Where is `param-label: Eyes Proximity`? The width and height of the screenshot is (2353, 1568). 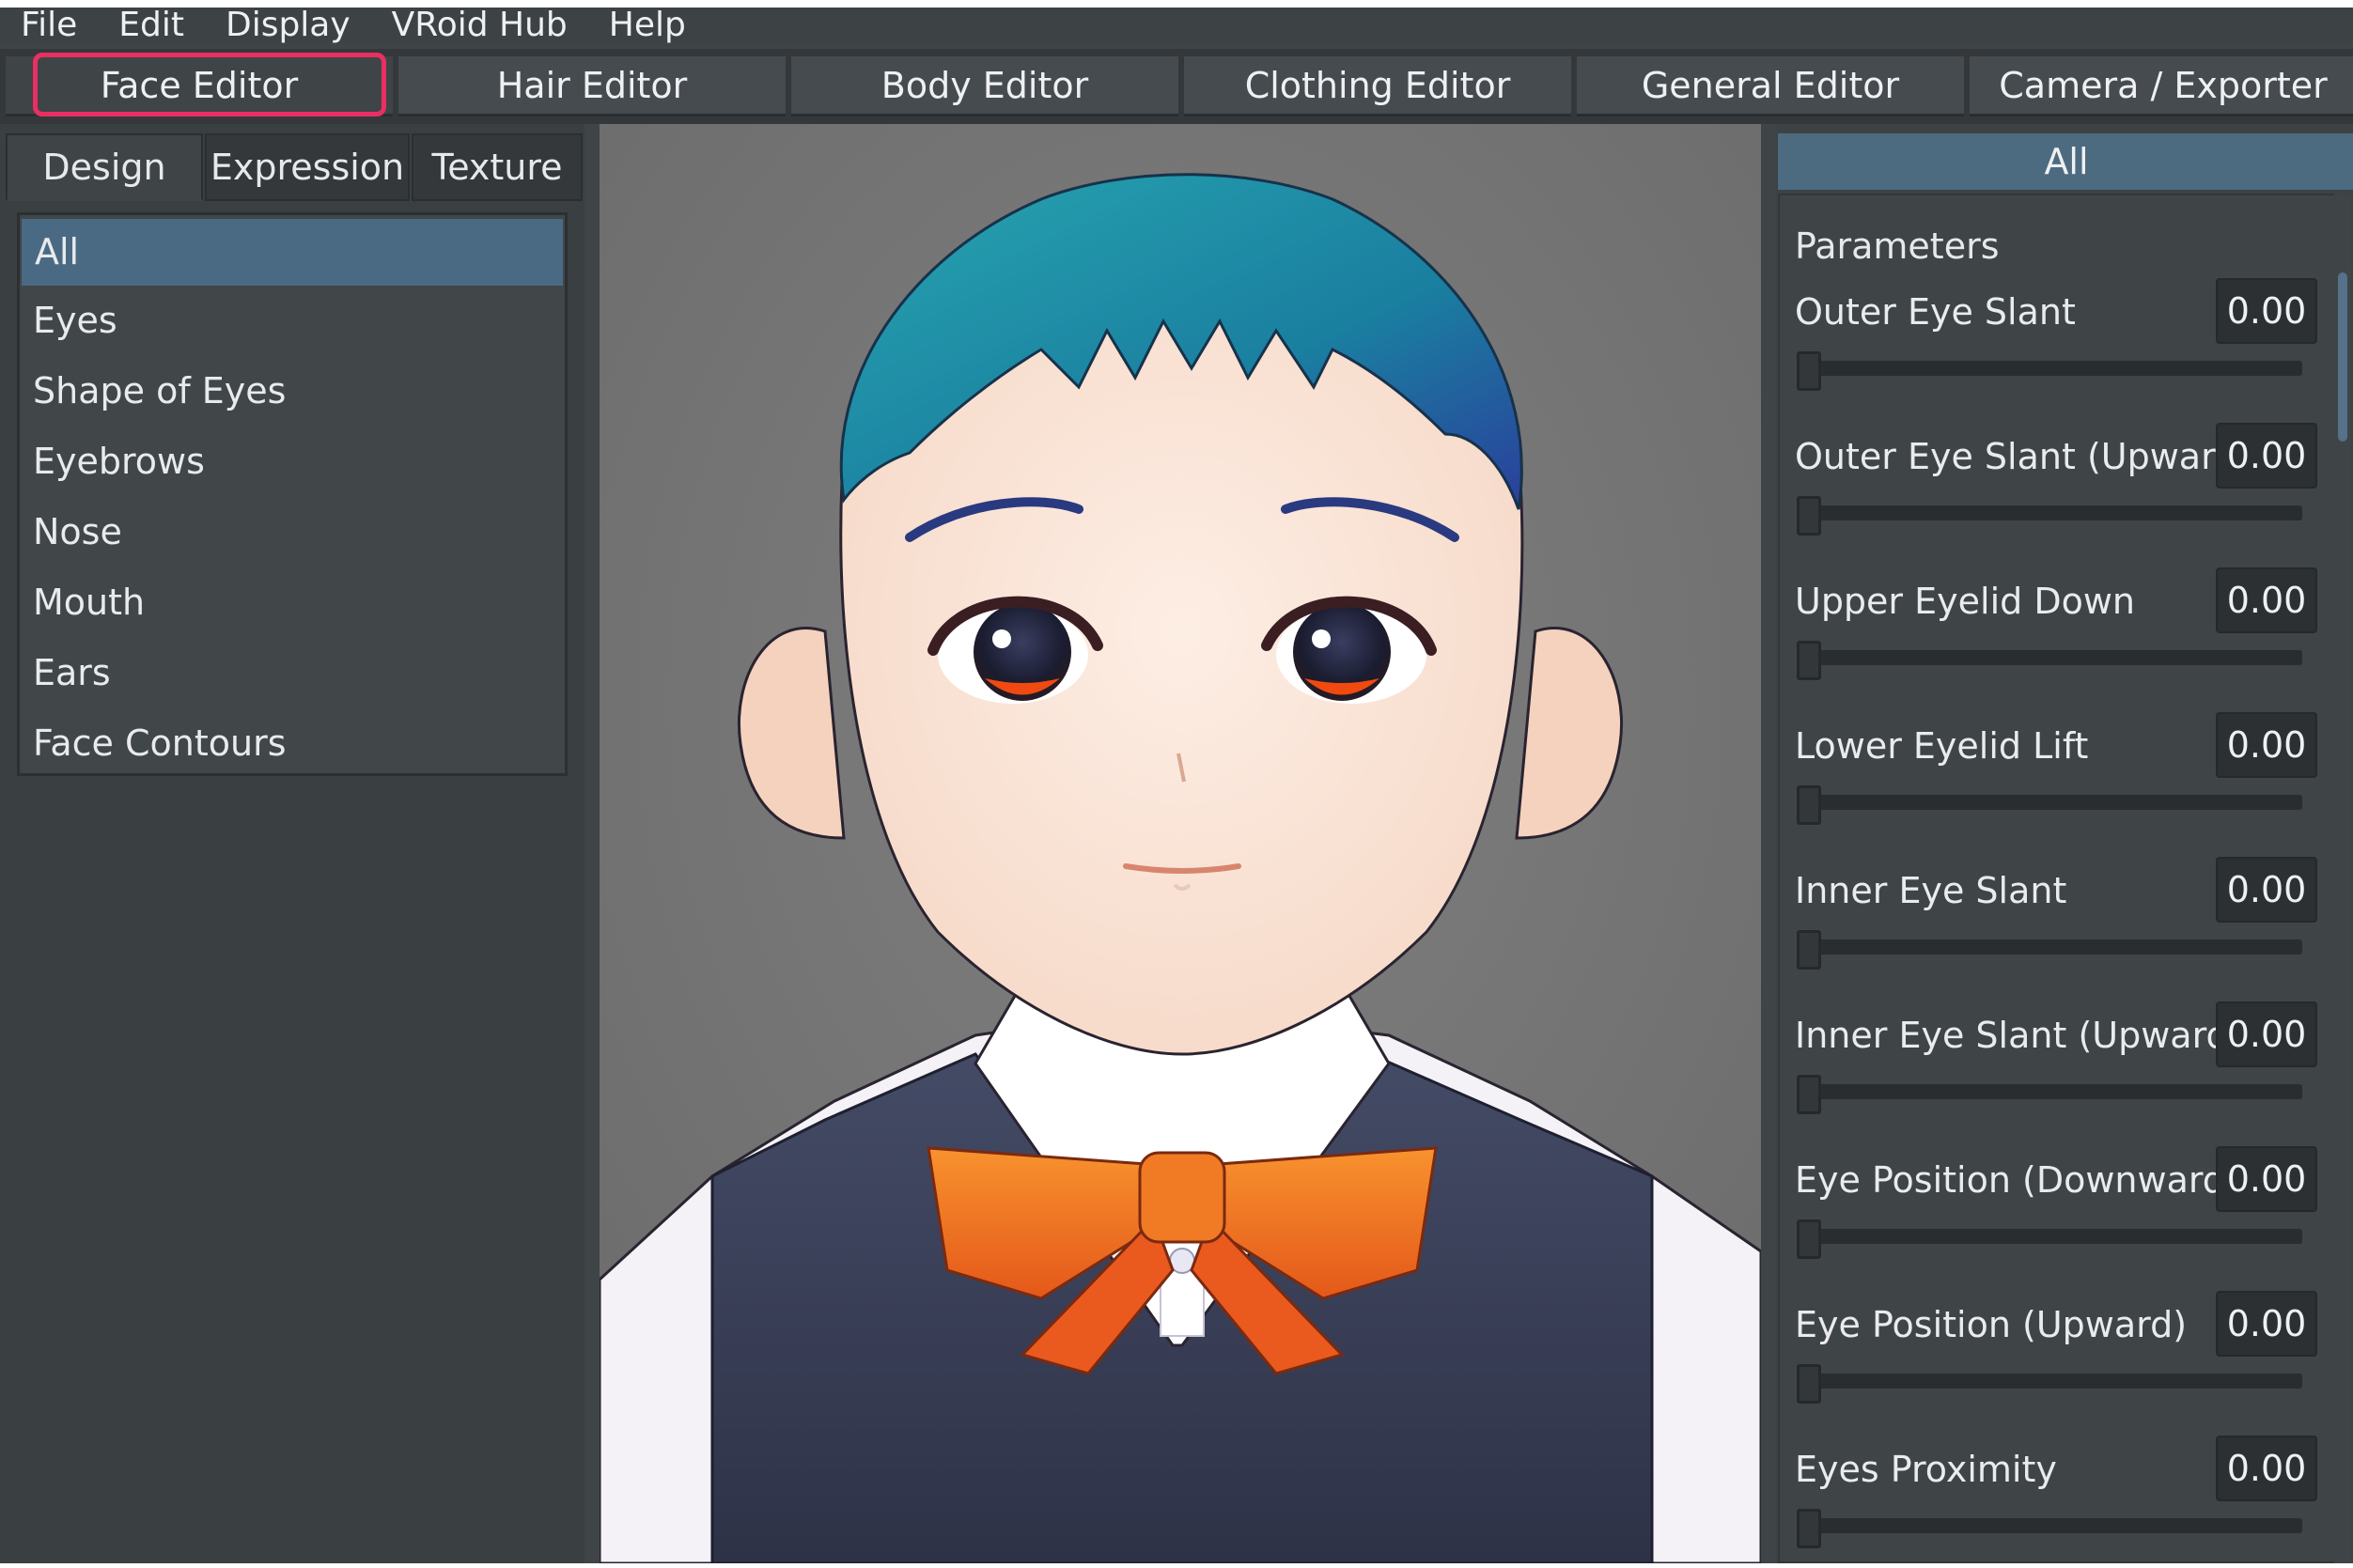
param-label: Eyes Proximity is located at coordinates (1926, 1469).